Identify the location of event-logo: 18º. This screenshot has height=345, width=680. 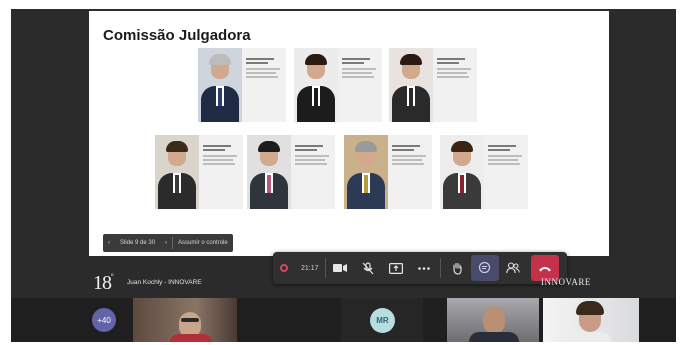
(103, 283).